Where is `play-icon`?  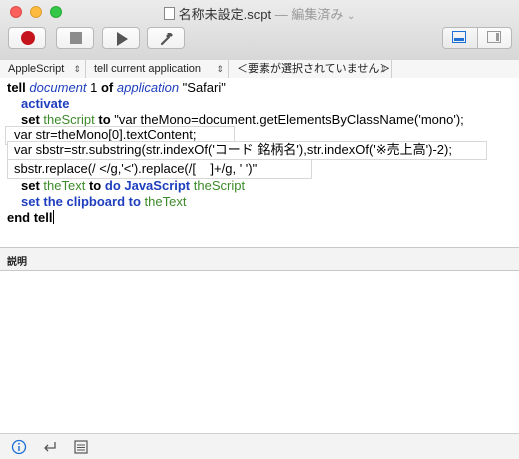
play-icon is located at coordinates (122, 39).